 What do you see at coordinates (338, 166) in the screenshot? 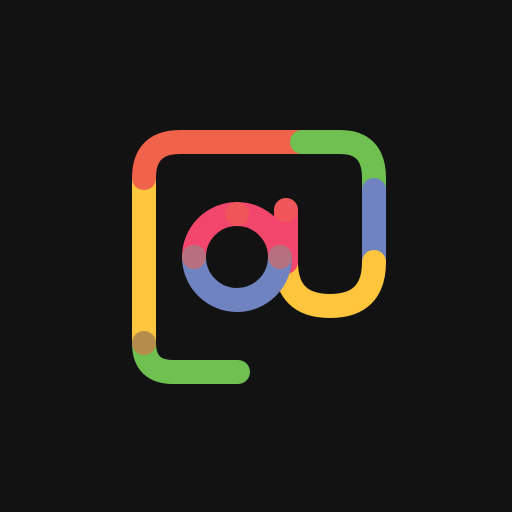
I see `frame-top-right-stroke` at bounding box center [338, 166].